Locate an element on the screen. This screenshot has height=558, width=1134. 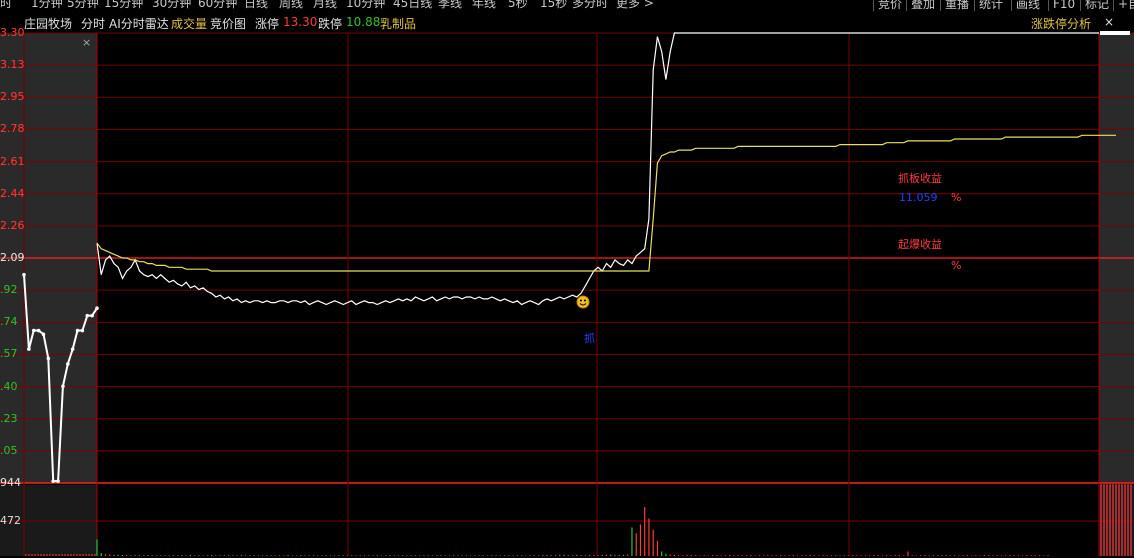
price-tick-label: 2.09 is located at coordinates (12, 257).